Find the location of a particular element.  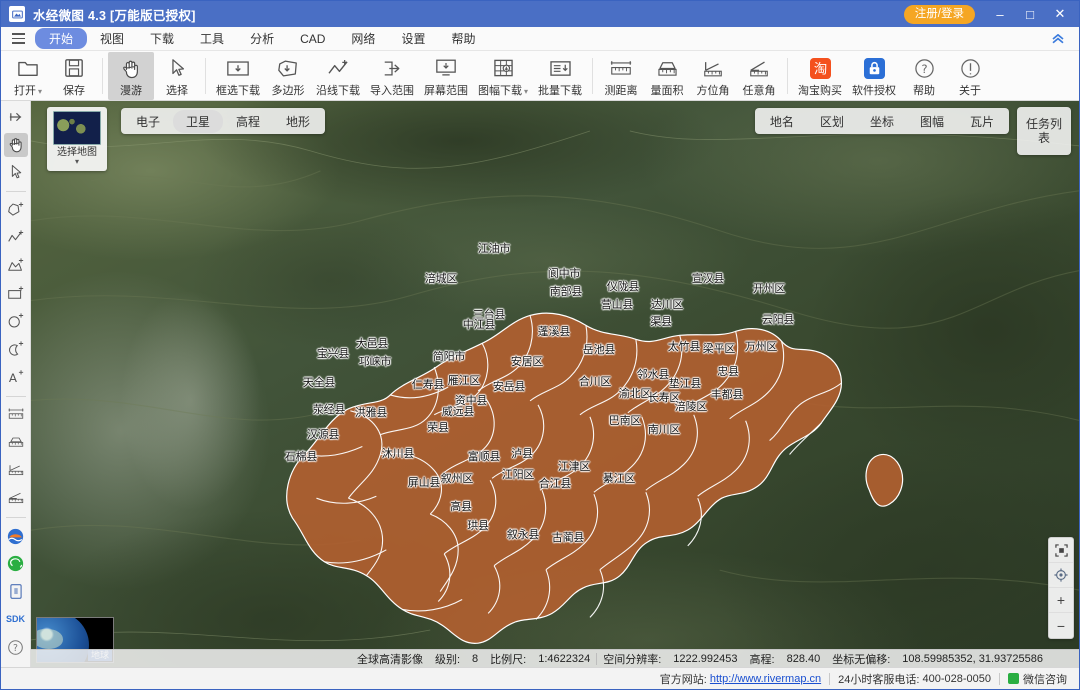

toolbar-license: 软件授权 is located at coordinates (874, 76).